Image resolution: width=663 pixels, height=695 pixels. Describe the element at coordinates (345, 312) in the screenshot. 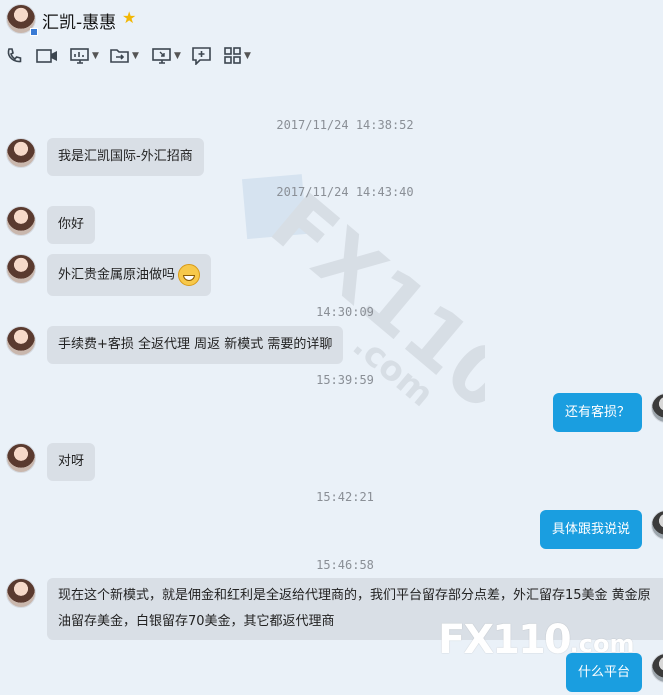

I see `timestamp: 14:30:09` at that location.